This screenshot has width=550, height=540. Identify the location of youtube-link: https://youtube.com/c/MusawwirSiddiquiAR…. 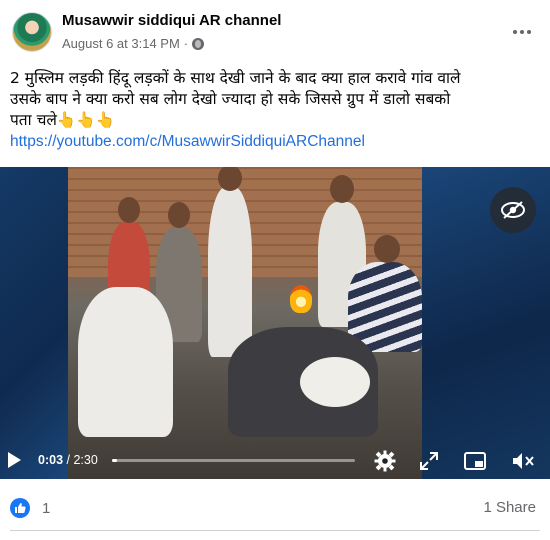
(187, 142).